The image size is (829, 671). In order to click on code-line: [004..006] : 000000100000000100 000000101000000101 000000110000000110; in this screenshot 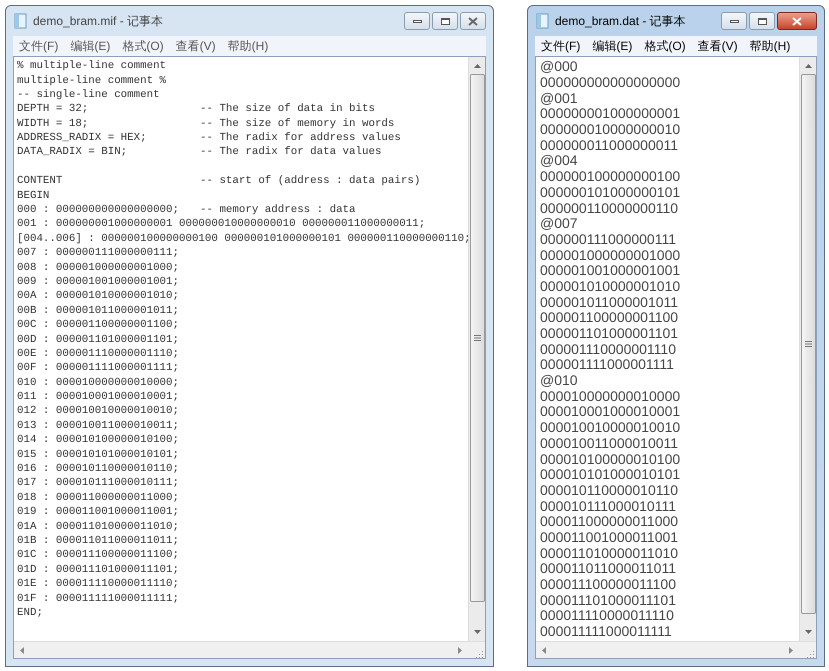, I will do `click(242, 239)`.